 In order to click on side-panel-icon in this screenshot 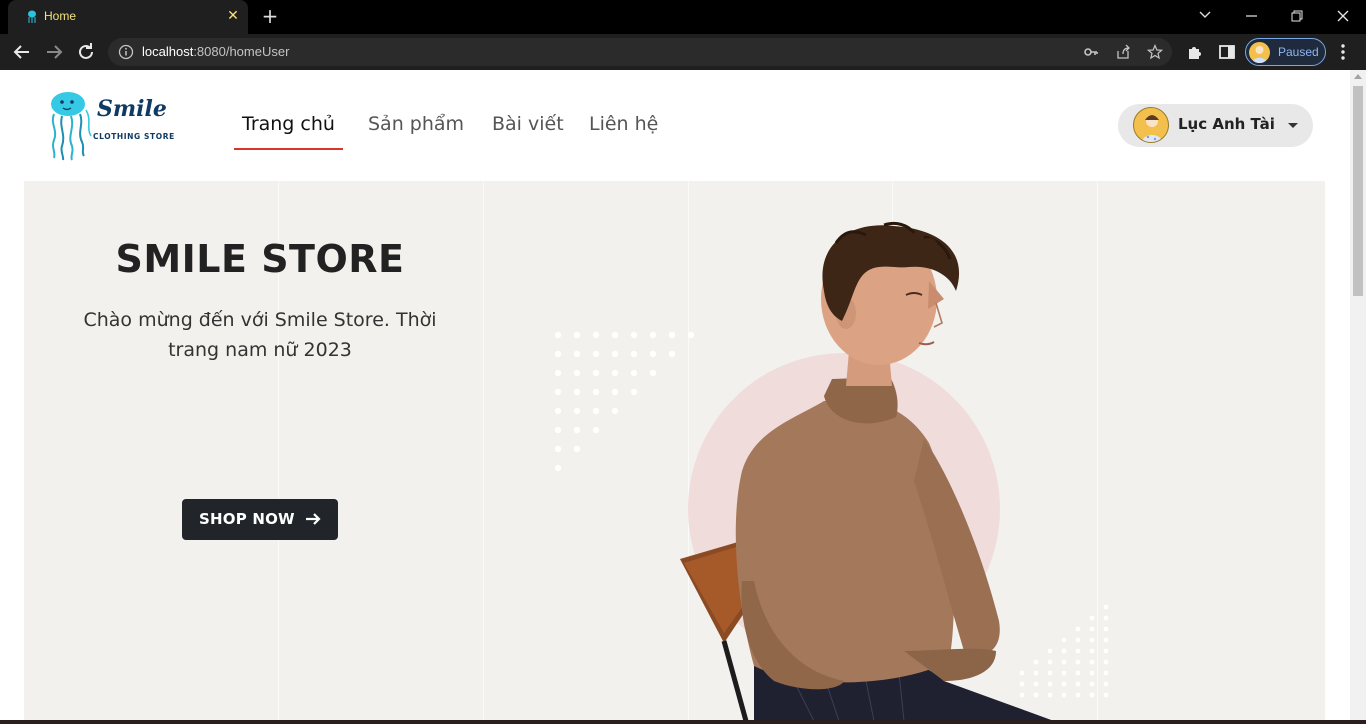, I will do `click(1227, 52)`.